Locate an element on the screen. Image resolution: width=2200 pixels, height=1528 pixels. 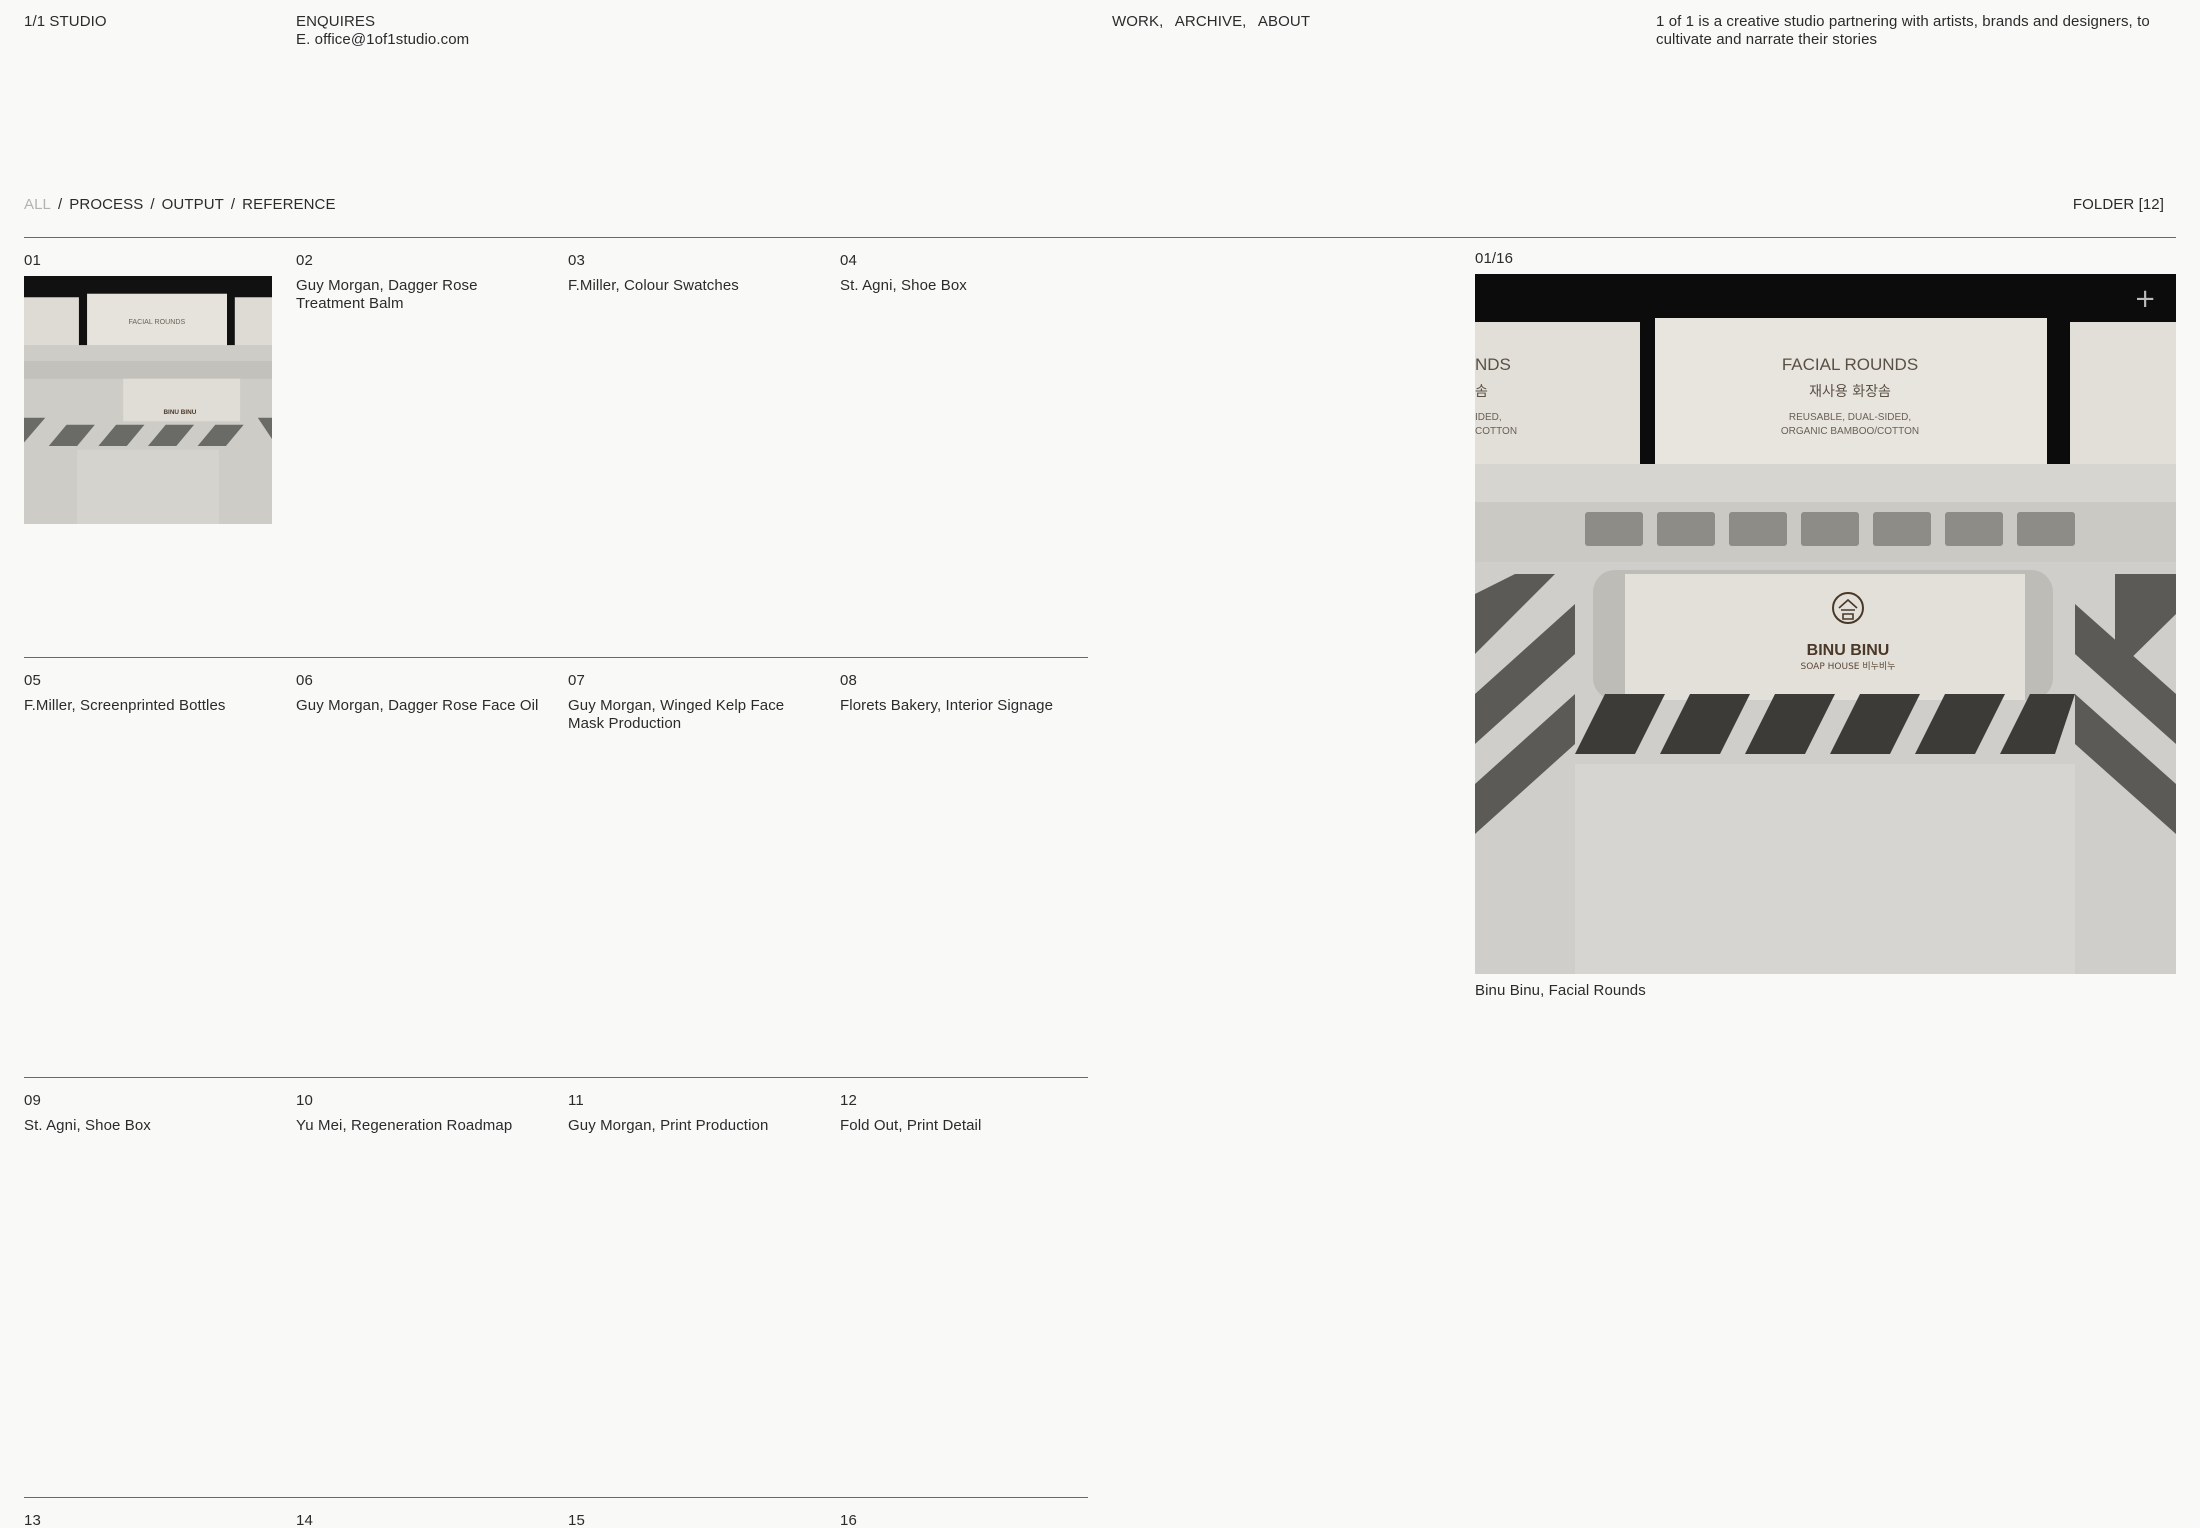
item-number: 11 is located at coordinates (576, 1100).